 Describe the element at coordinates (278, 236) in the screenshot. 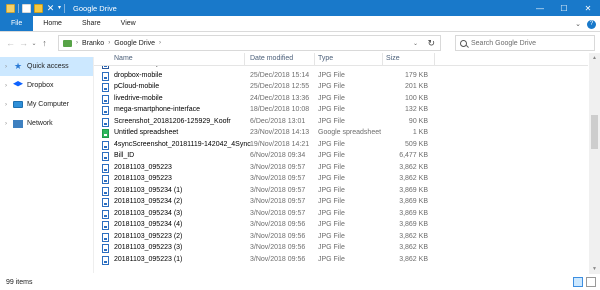

I see `file-date: 3/Nov/2018 09:56` at that location.